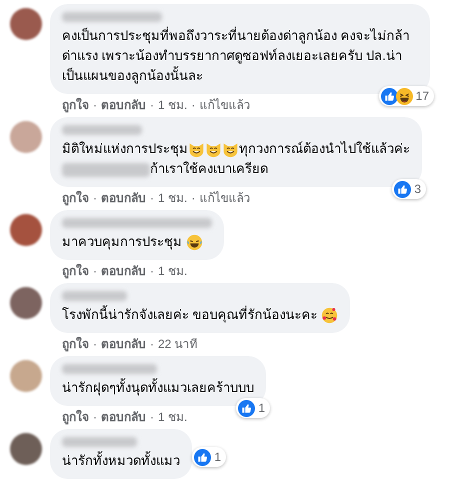 This screenshot has height=480, width=464. I want to click on haha-icon, so click(404, 96).